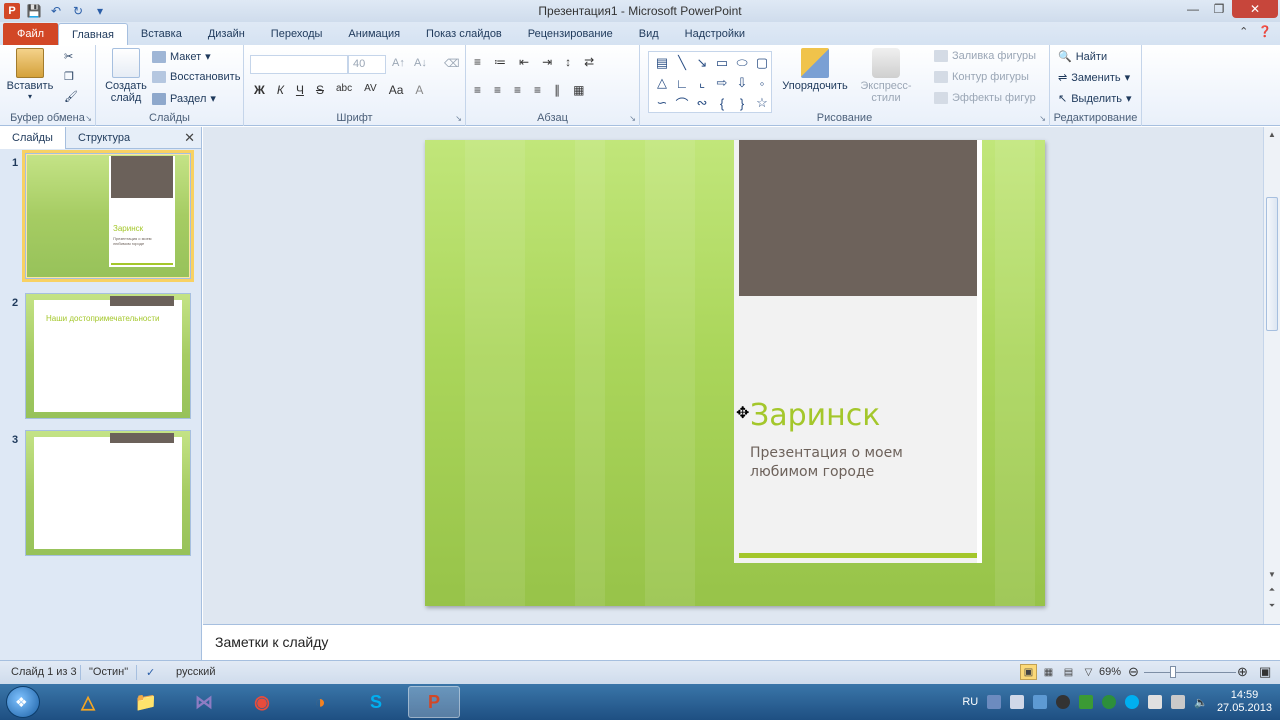 The width and height of the screenshot is (1280, 720). I want to click on strikethrough-button: S, so click(320, 90).